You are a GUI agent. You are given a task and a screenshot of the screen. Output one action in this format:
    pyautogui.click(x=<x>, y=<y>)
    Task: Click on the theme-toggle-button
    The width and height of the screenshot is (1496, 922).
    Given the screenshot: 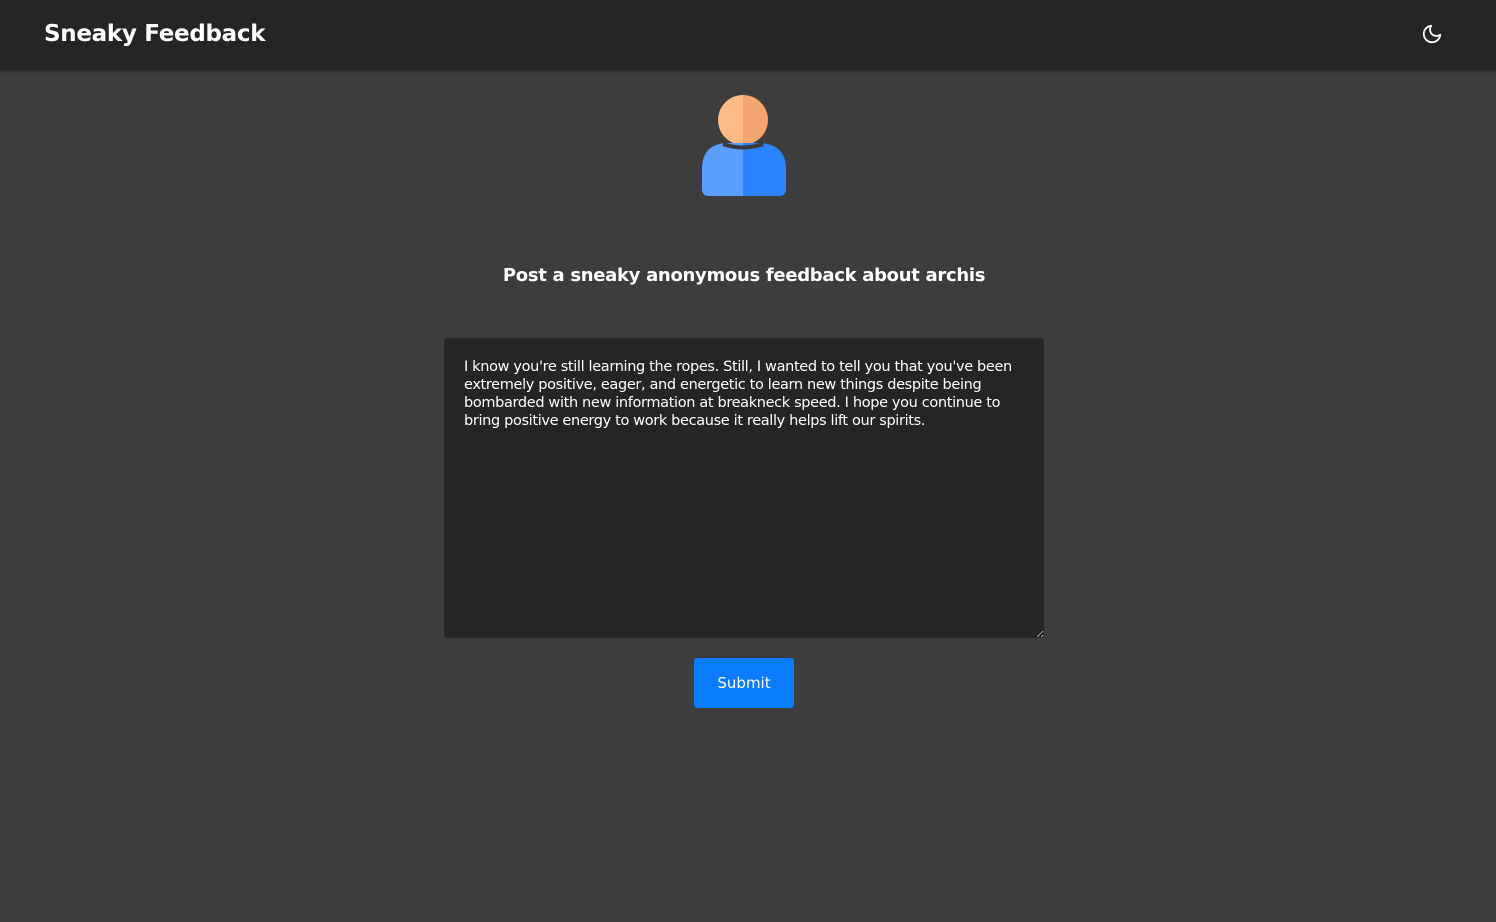 What is the action you would take?
    pyautogui.click(x=1432, y=34)
    